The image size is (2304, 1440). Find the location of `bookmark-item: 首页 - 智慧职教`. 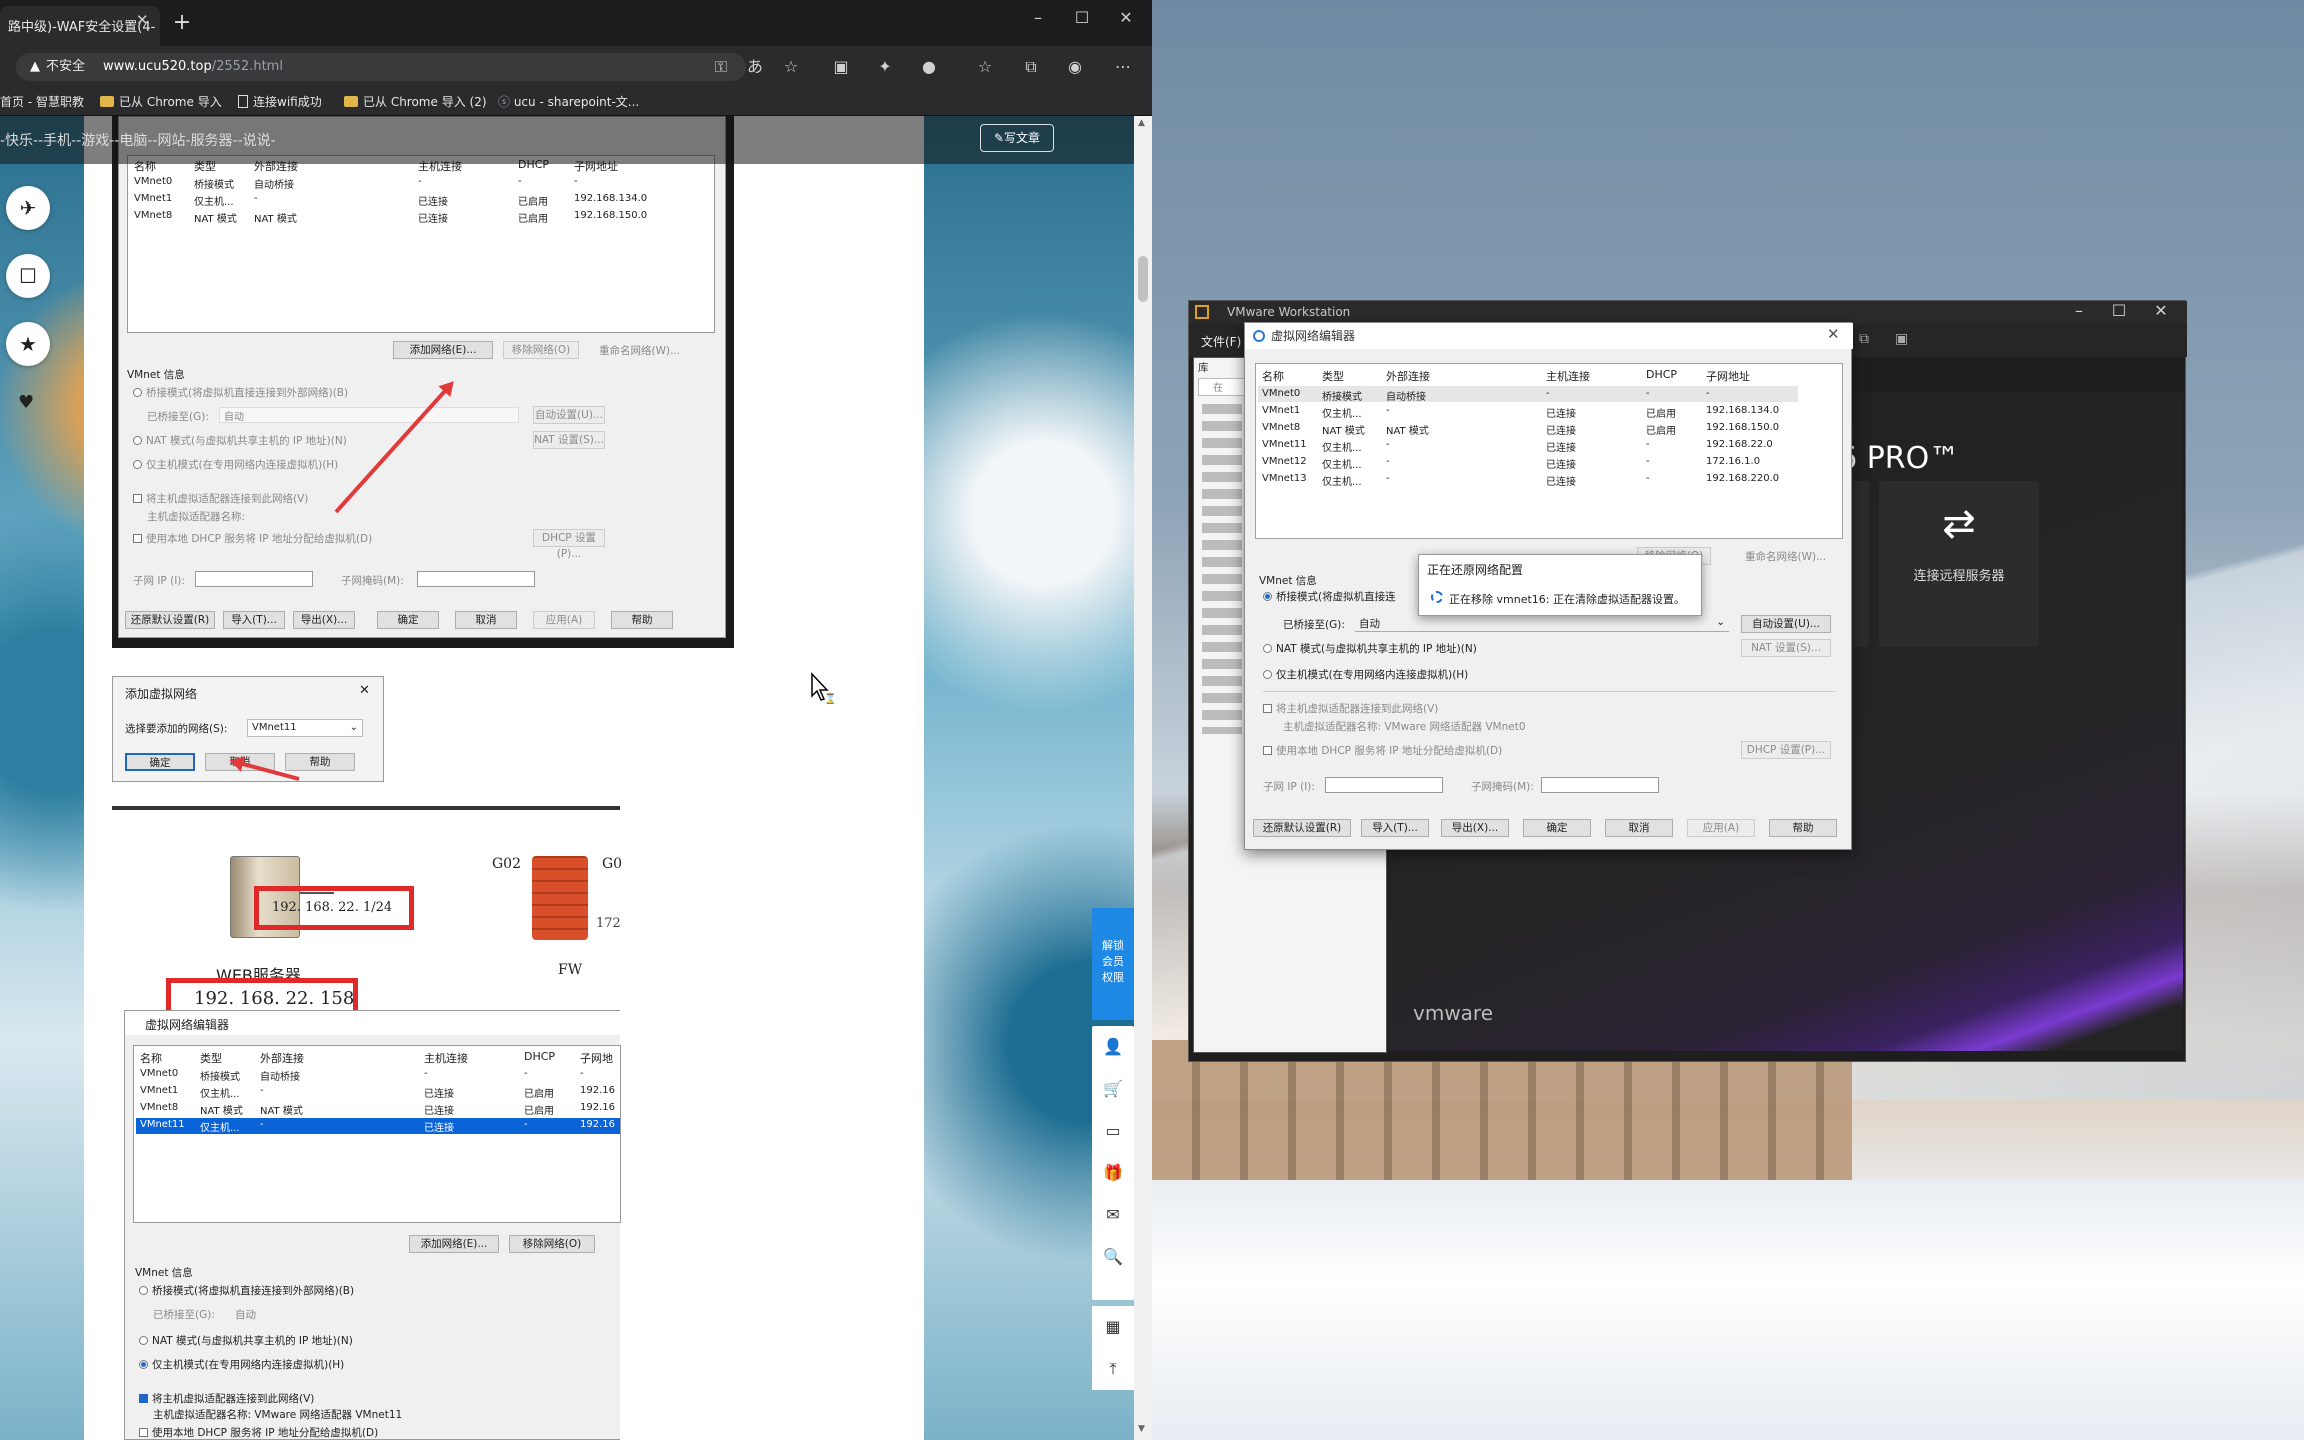

bookmark-item: 首页 - 智慧职教 is located at coordinates (42, 101).